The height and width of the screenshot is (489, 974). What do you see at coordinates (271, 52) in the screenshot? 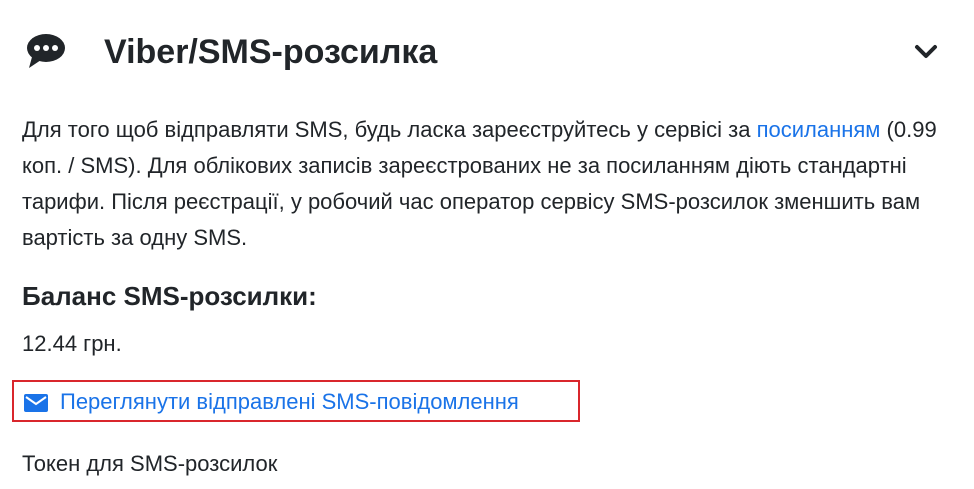
I see `panel-title: Viber/SMS-розсилка` at bounding box center [271, 52].